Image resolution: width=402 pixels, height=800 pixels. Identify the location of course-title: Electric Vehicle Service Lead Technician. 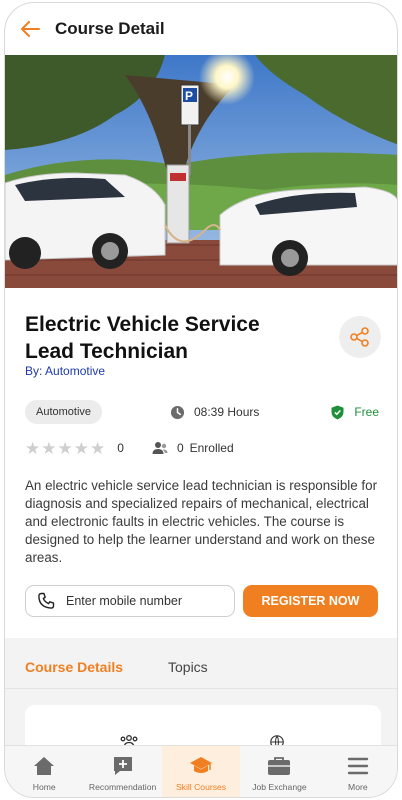
(142, 338).